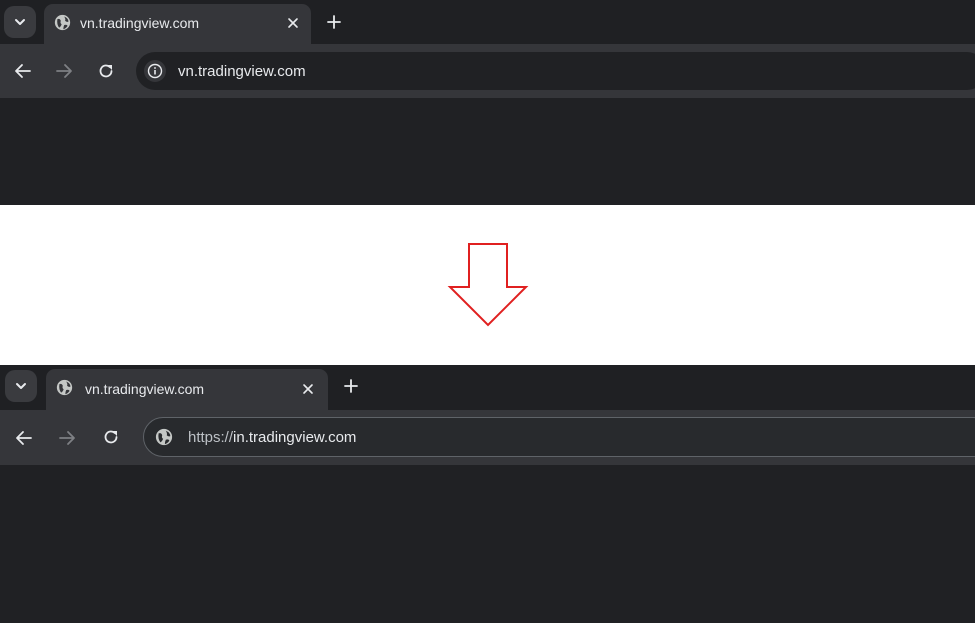  Describe the element at coordinates (211, 437) in the screenshot. I see `address-scheme: https://` at that location.